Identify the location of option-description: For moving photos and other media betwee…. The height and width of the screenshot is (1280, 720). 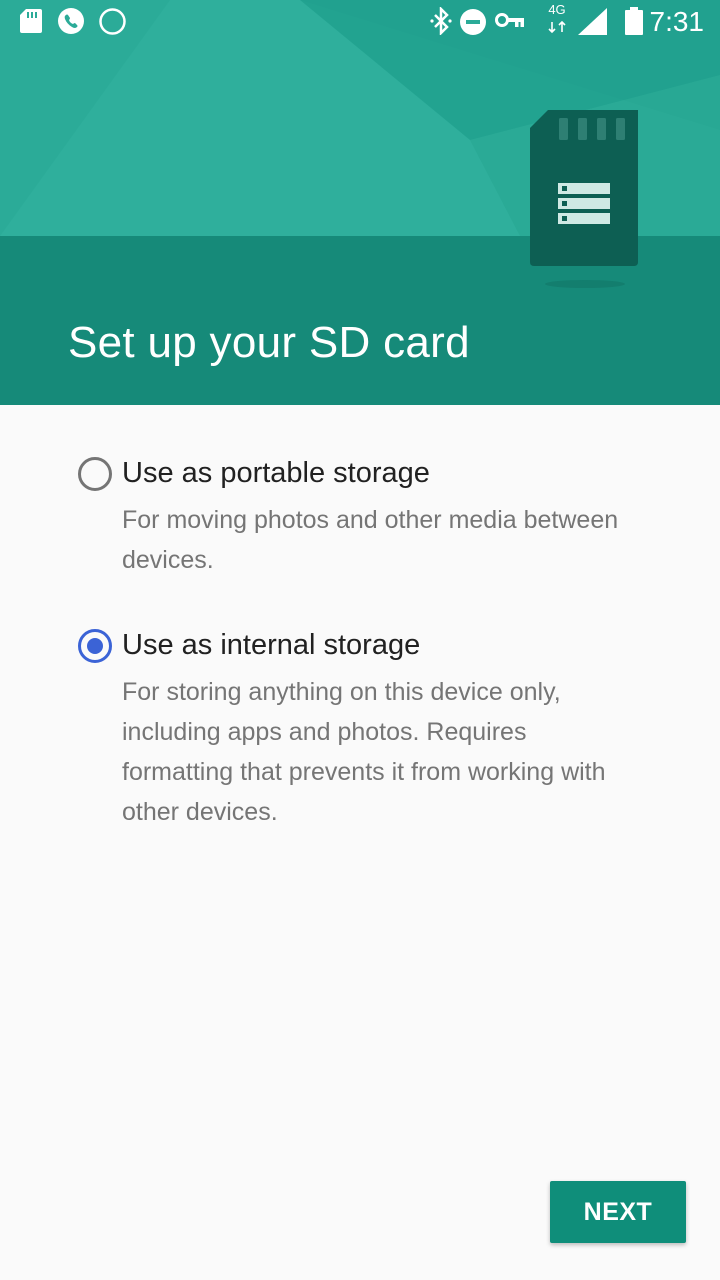
(370, 540).